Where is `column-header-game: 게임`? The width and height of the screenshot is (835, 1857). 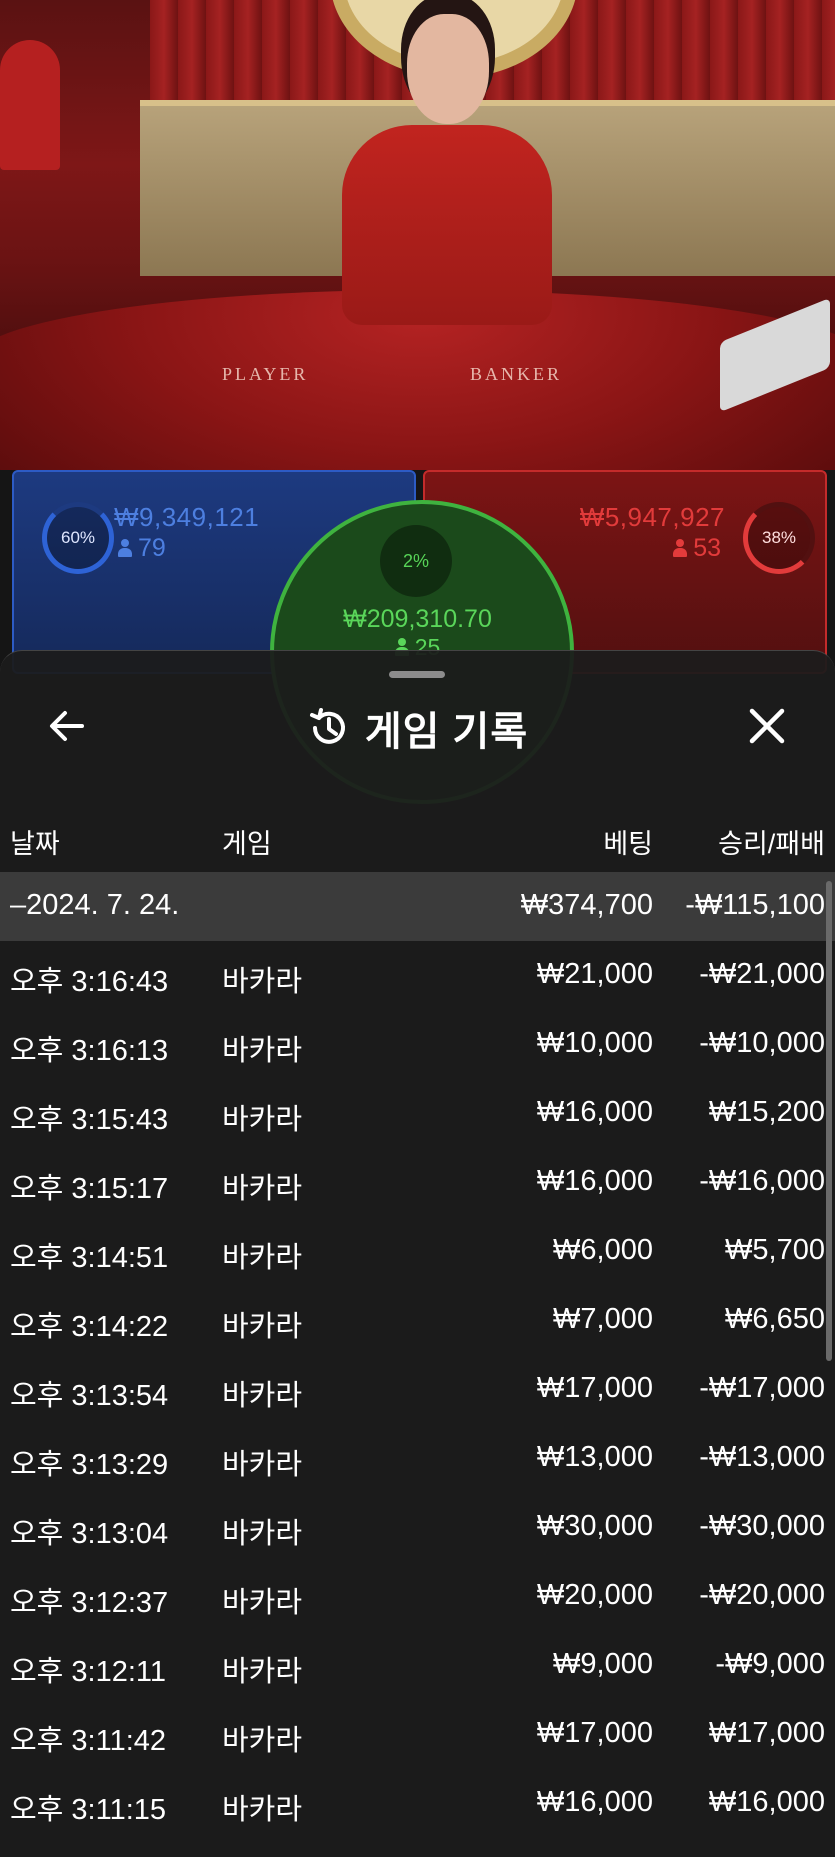 column-header-game: 게임 is located at coordinates (247, 844).